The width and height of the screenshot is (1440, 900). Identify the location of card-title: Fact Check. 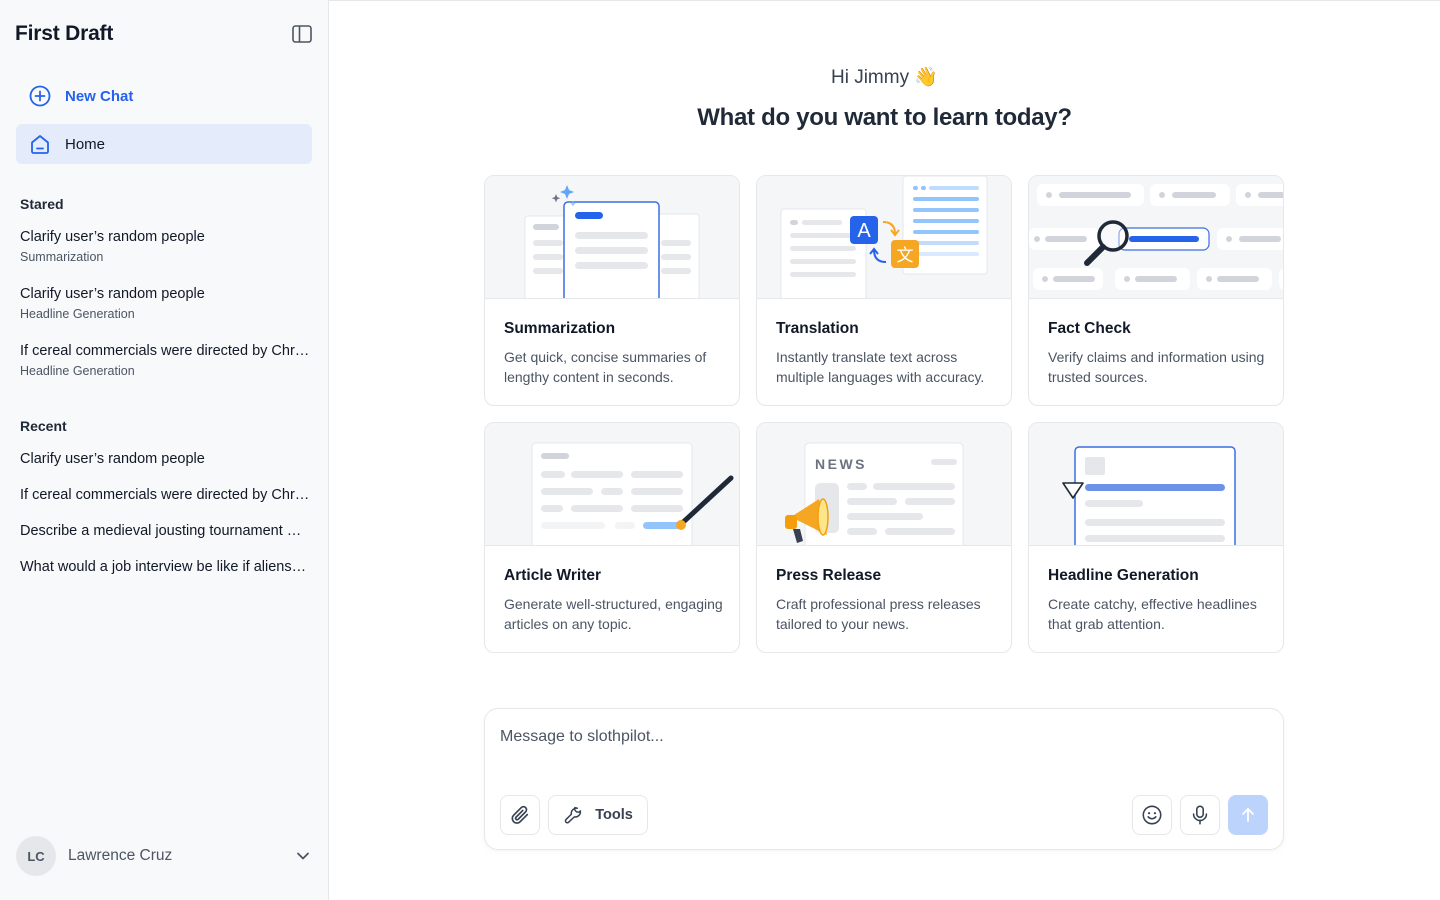
(1089, 328).